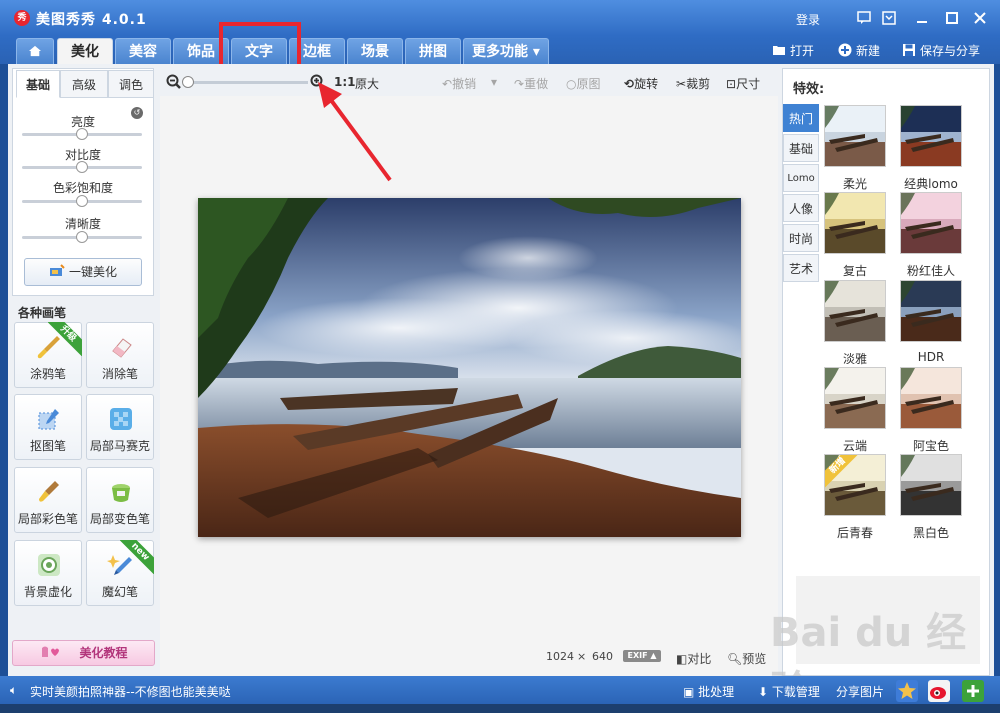 The height and width of the screenshot is (713, 1000). What do you see at coordinates (571, 84) in the screenshot?
I see `circle-icon: ○` at bounding box center [571, 84].